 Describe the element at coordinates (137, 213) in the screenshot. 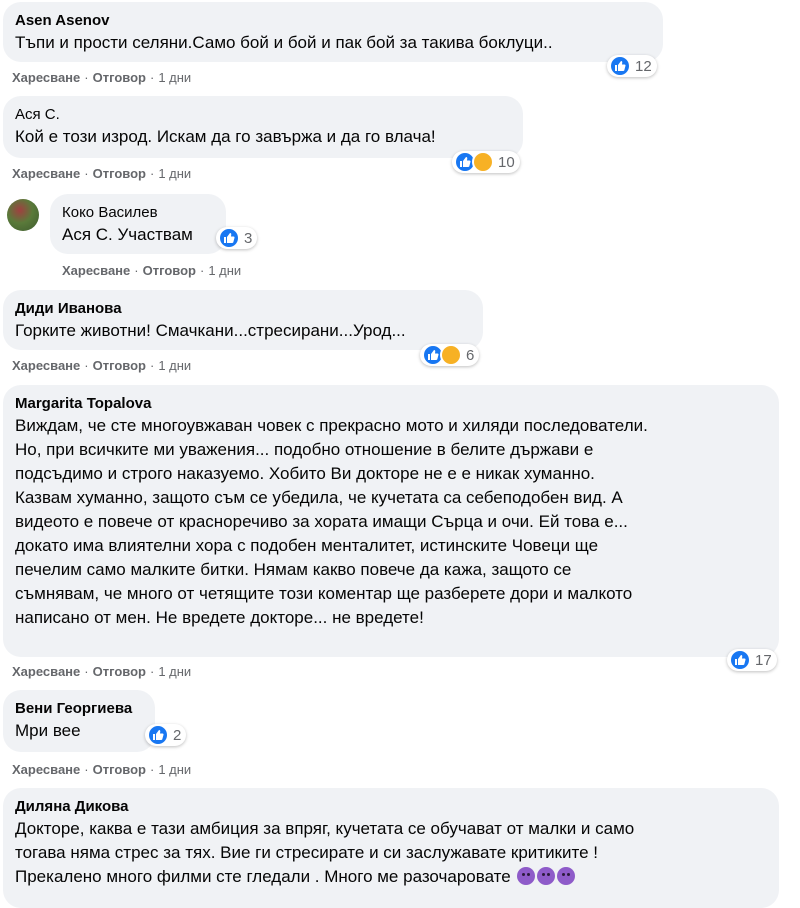

I see `comment-author: Коко Василев` at that location.